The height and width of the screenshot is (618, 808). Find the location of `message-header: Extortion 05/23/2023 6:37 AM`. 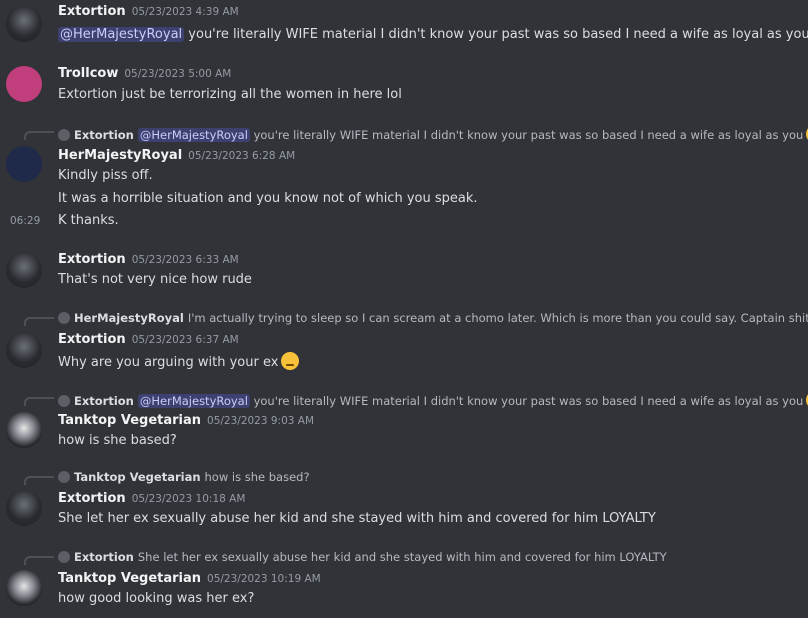

message-header: Extortion 05/23/2023 6:37 AM is located at coordinates (148, 339).